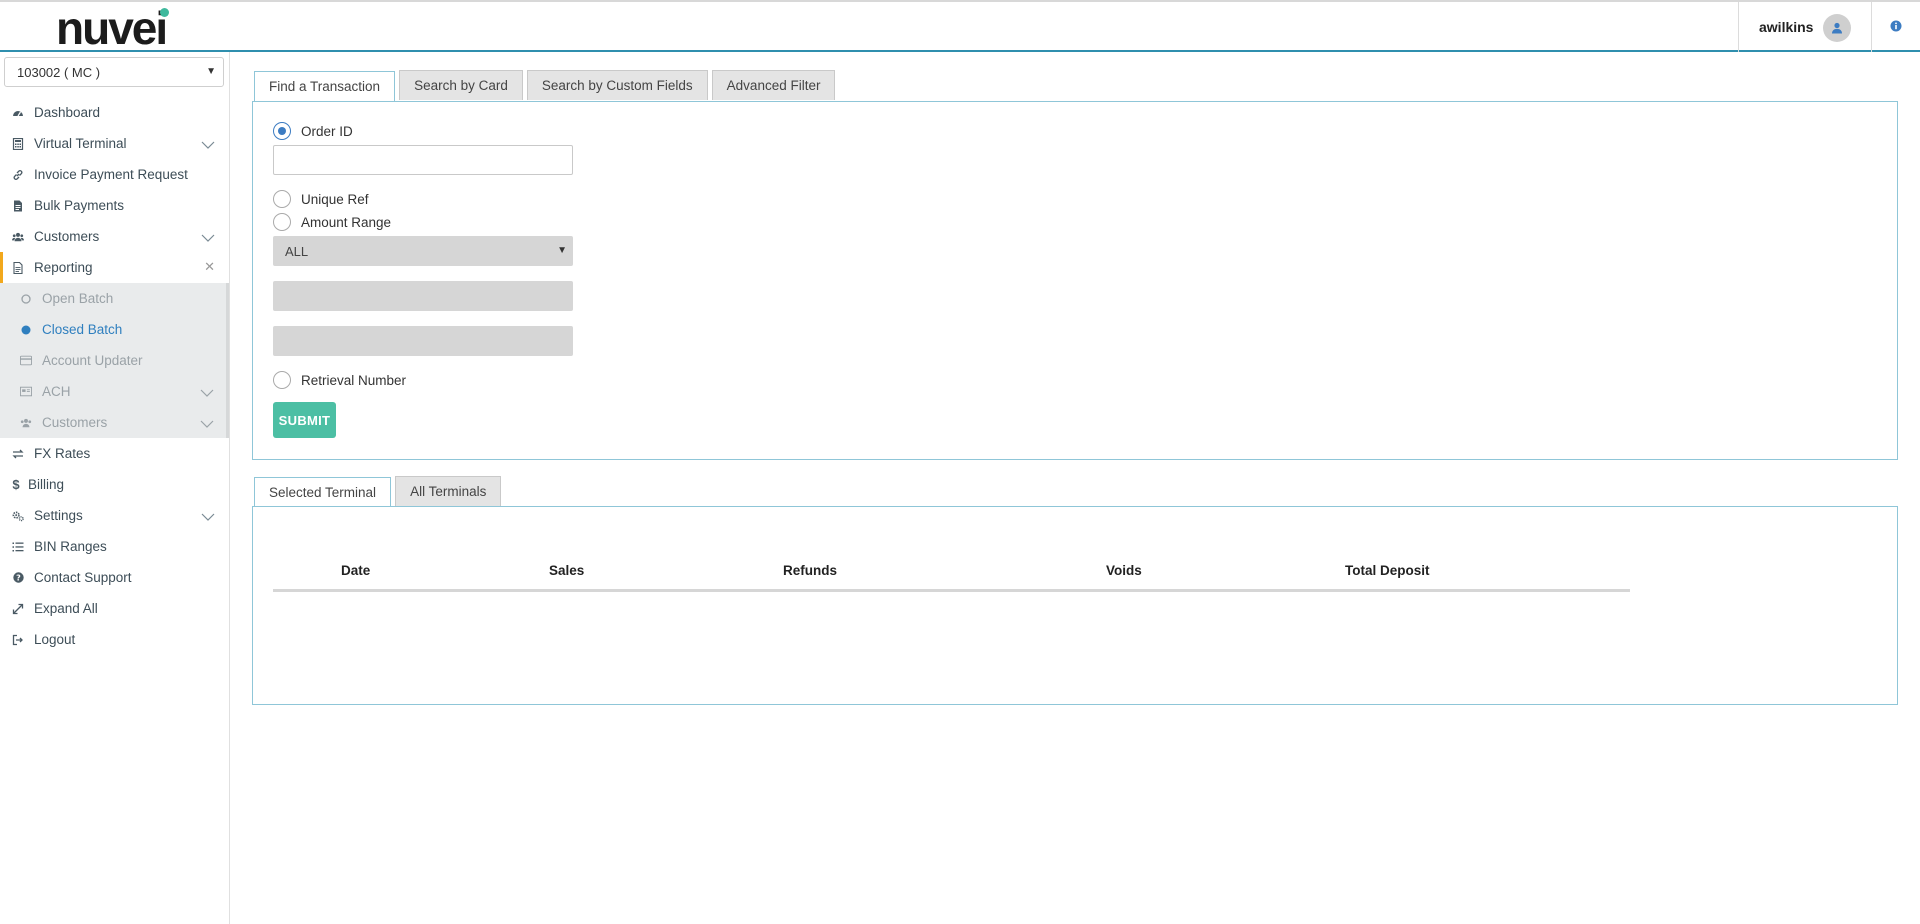 Image resolution: width=1920 pixels, height=924 pixels. What do you see at coordinates (810, 570) in the screenshot?
I see `column-header-refunds: Refunds` at bounding box center [810, 570].